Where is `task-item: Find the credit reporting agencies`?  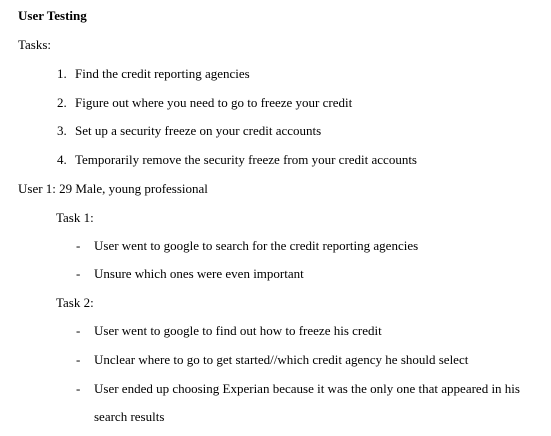
task-item: Find the credit reporting agencies is located at coordinates (162, 73).